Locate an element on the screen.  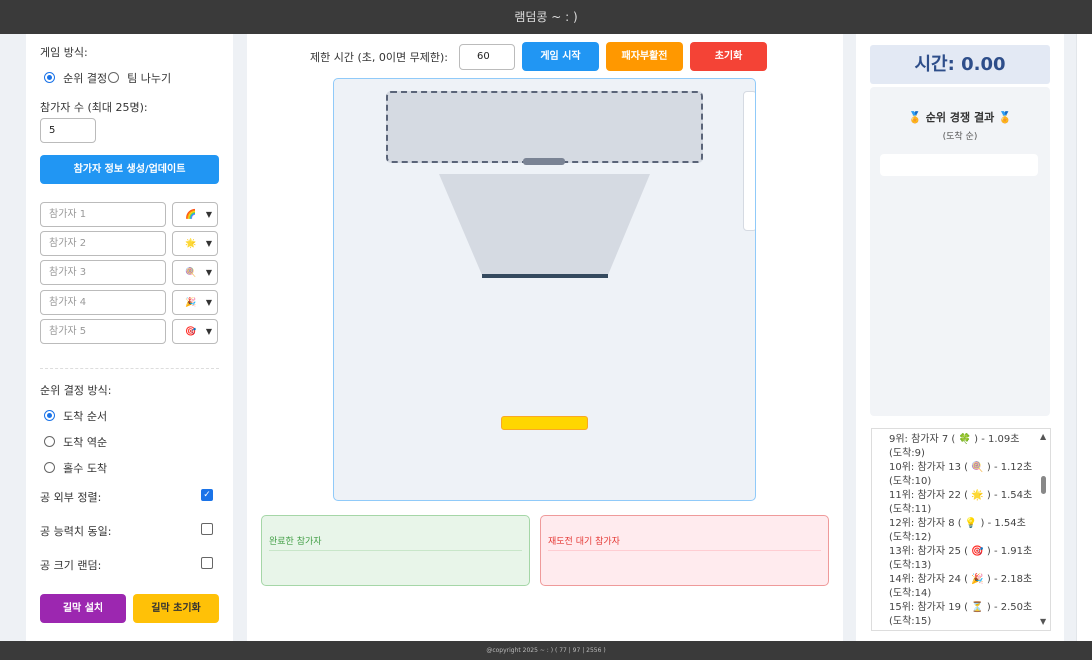
start-game-button: 게임 시작 is located at coordinates (560, 56).